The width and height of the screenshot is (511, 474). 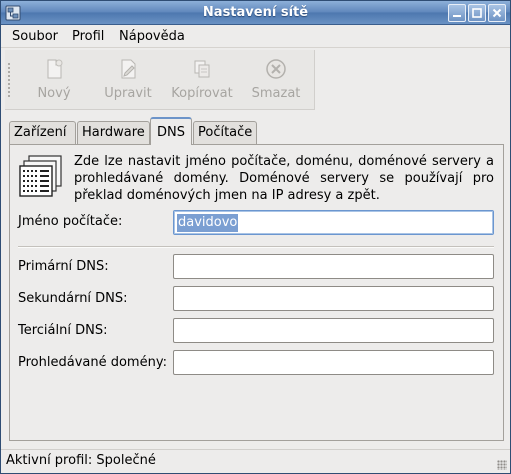 I want to click on maximize-icon, so click(x=477, y=13).